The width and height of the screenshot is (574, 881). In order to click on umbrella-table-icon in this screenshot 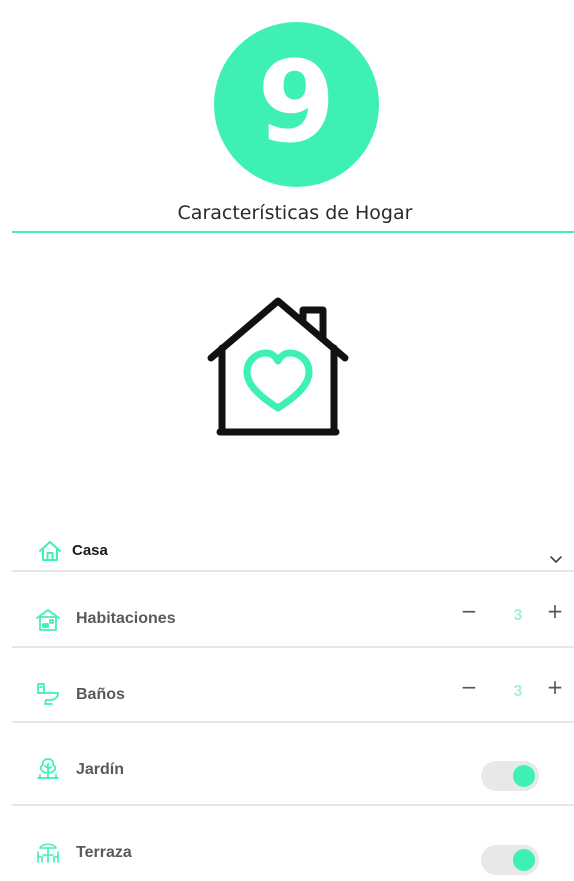, I will do `click(48, 853)`.